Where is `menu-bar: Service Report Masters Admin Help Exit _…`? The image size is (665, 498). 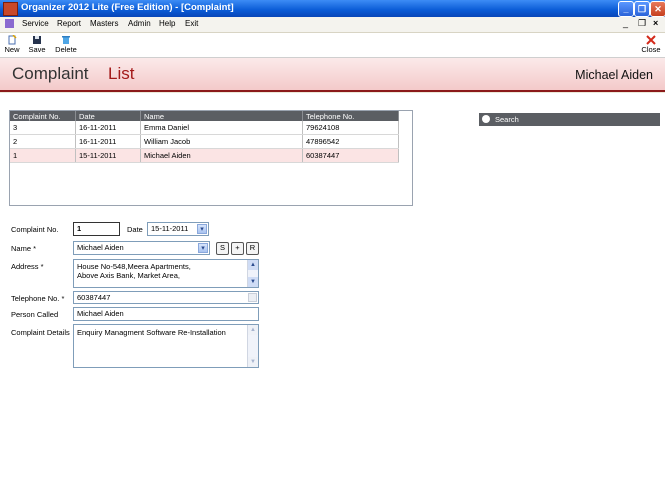 menu-bar: Service Report Masters Admin Help Exit _… is located at coordinates (332, 25).